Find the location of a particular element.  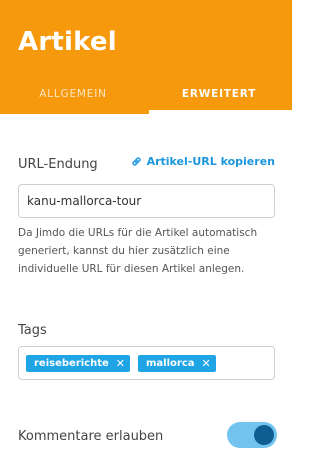

tab-general: ALLGEMEIN is located at coordinates (73, 94).